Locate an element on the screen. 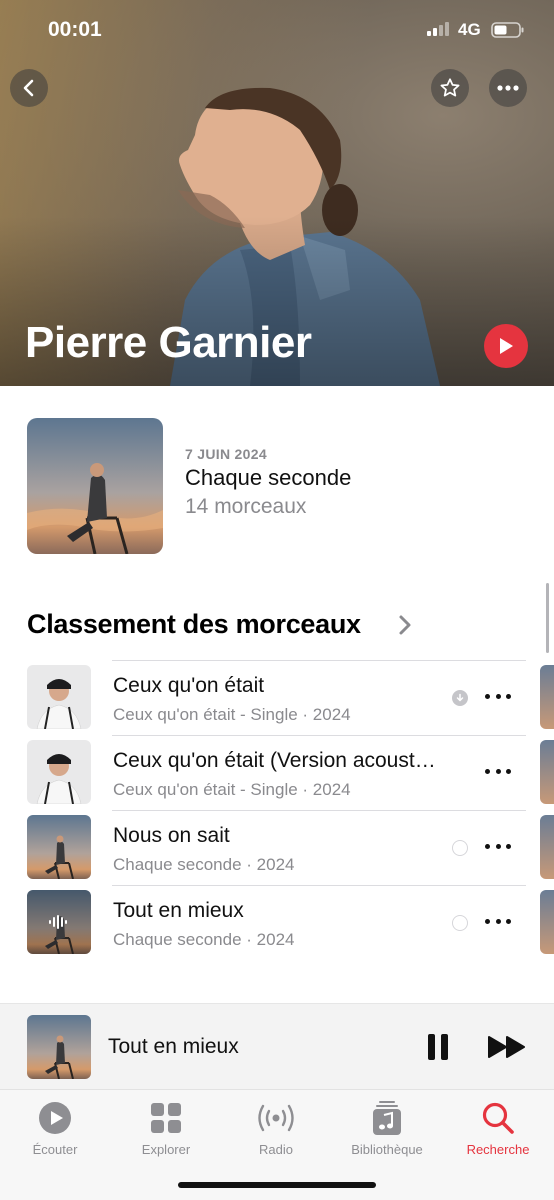 The height and width of the screenshot is (1200, 554). top-songs-heading: Classement des morceaux is located at coordinates (194, 624).